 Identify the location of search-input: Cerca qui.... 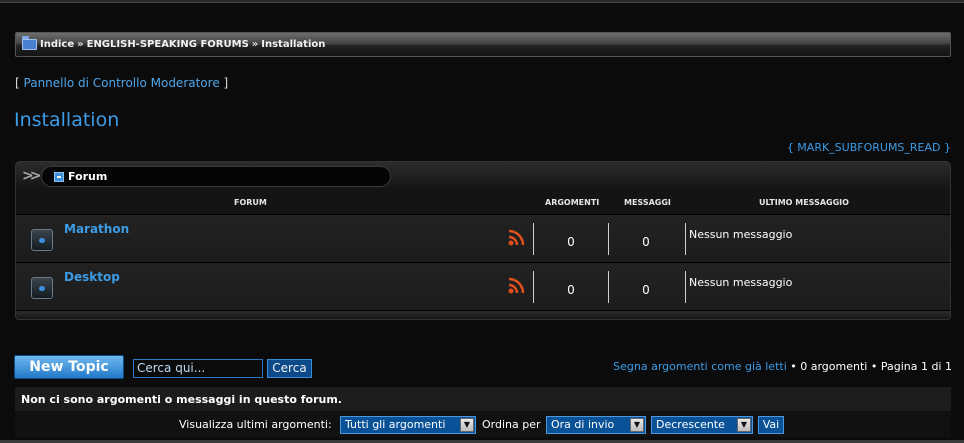
(198, 368).